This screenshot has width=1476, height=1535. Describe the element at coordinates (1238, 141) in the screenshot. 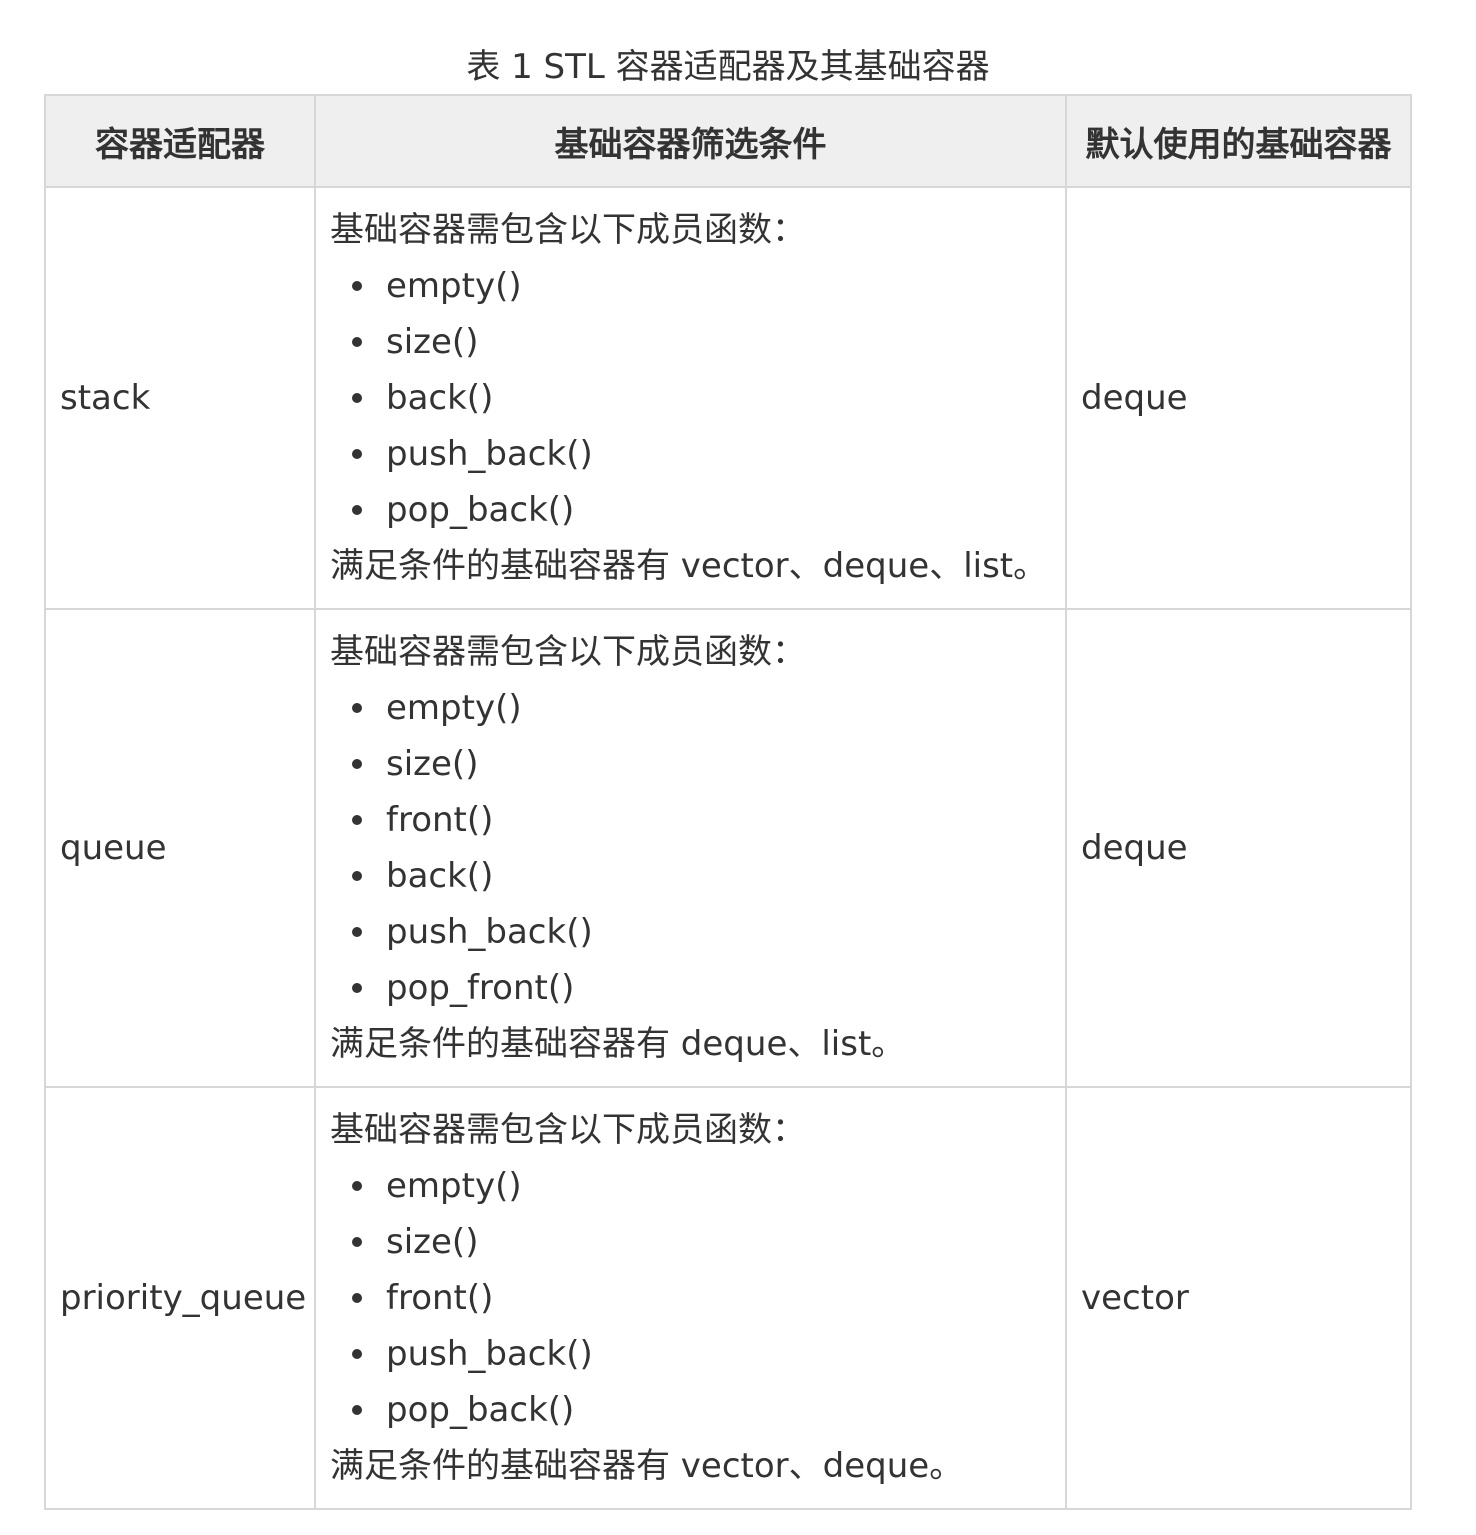

I see `header-default: 默认使用的基础容器` at that location.